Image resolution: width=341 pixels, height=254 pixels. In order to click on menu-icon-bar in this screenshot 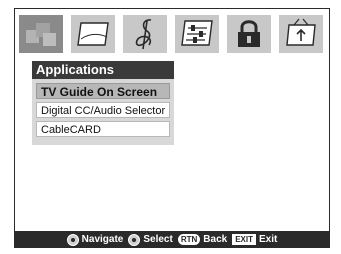, I will do `click(173, 35)`.